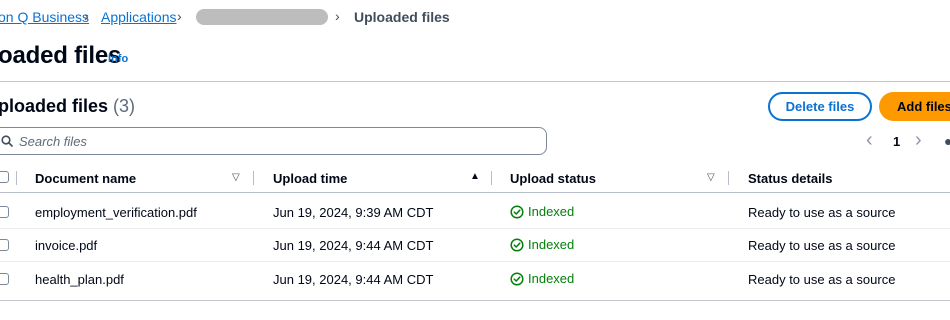 The image size is (950, 320). What do you see at coordinates (150, 56) in the screenshot?
I see `page-header: oaded files Info` at bounding box center [150, 56].